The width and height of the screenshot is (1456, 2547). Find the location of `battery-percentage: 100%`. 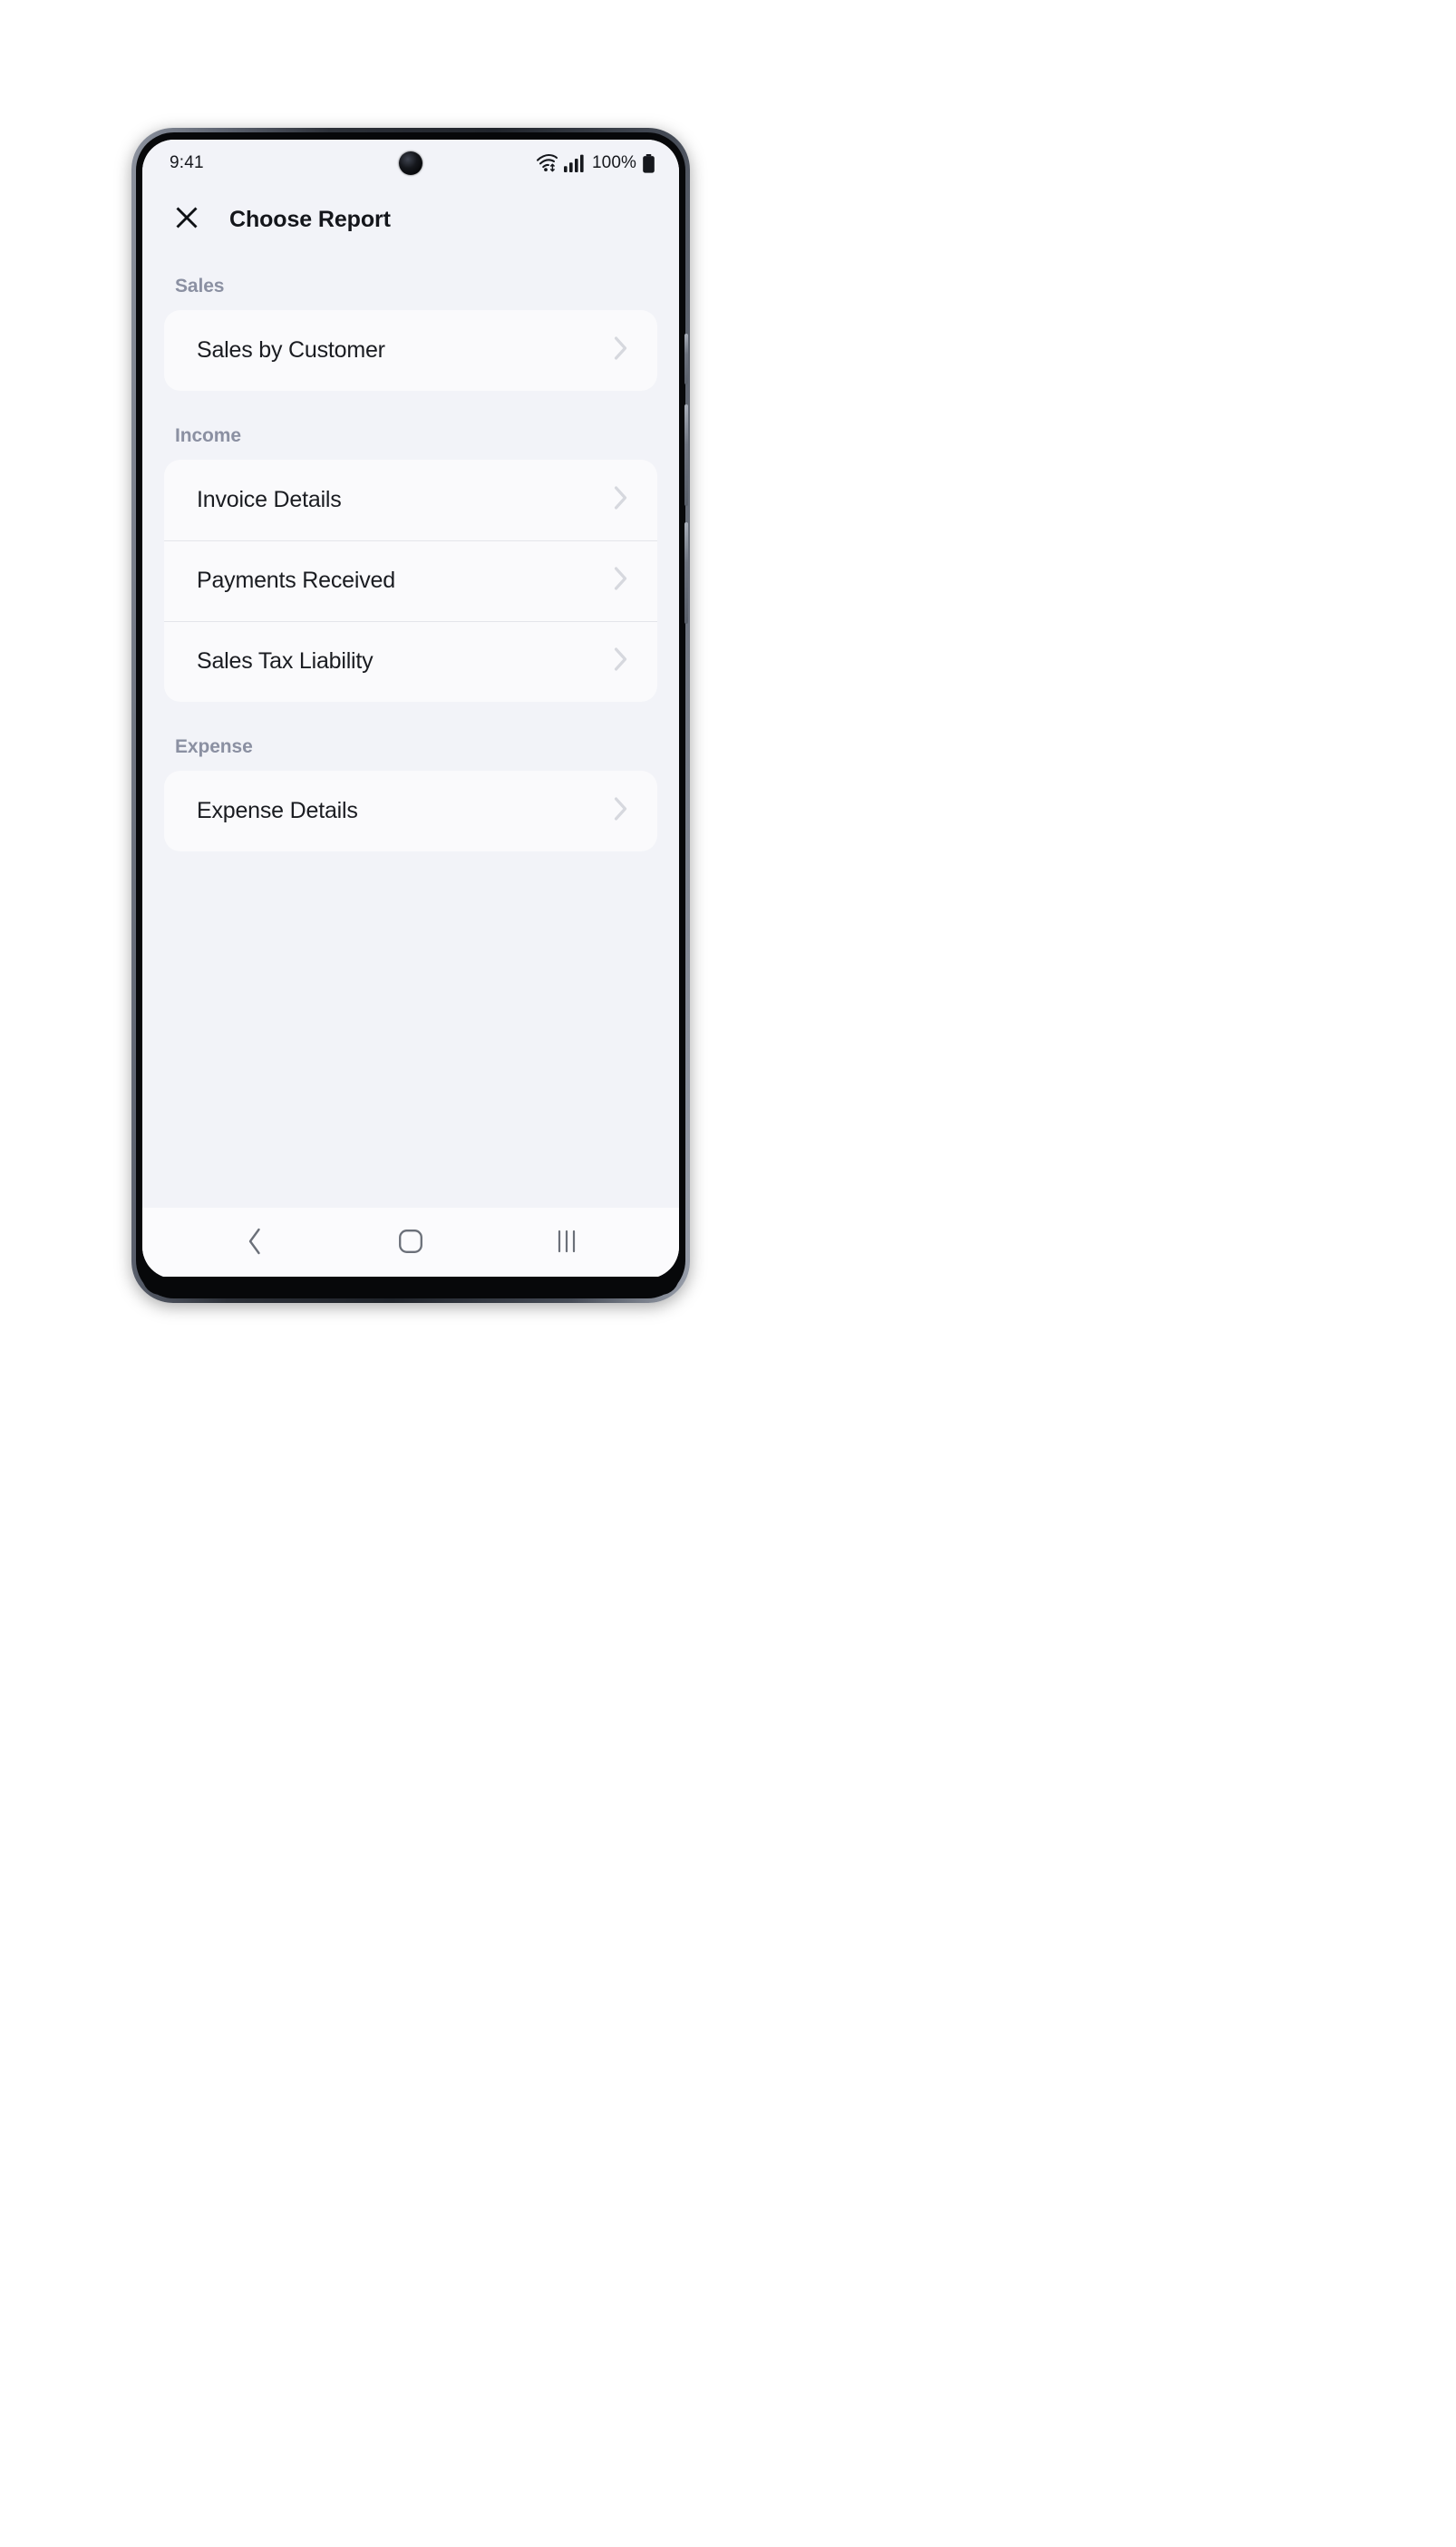

battery-percentage: 100% is located at coordinates (614, 162).